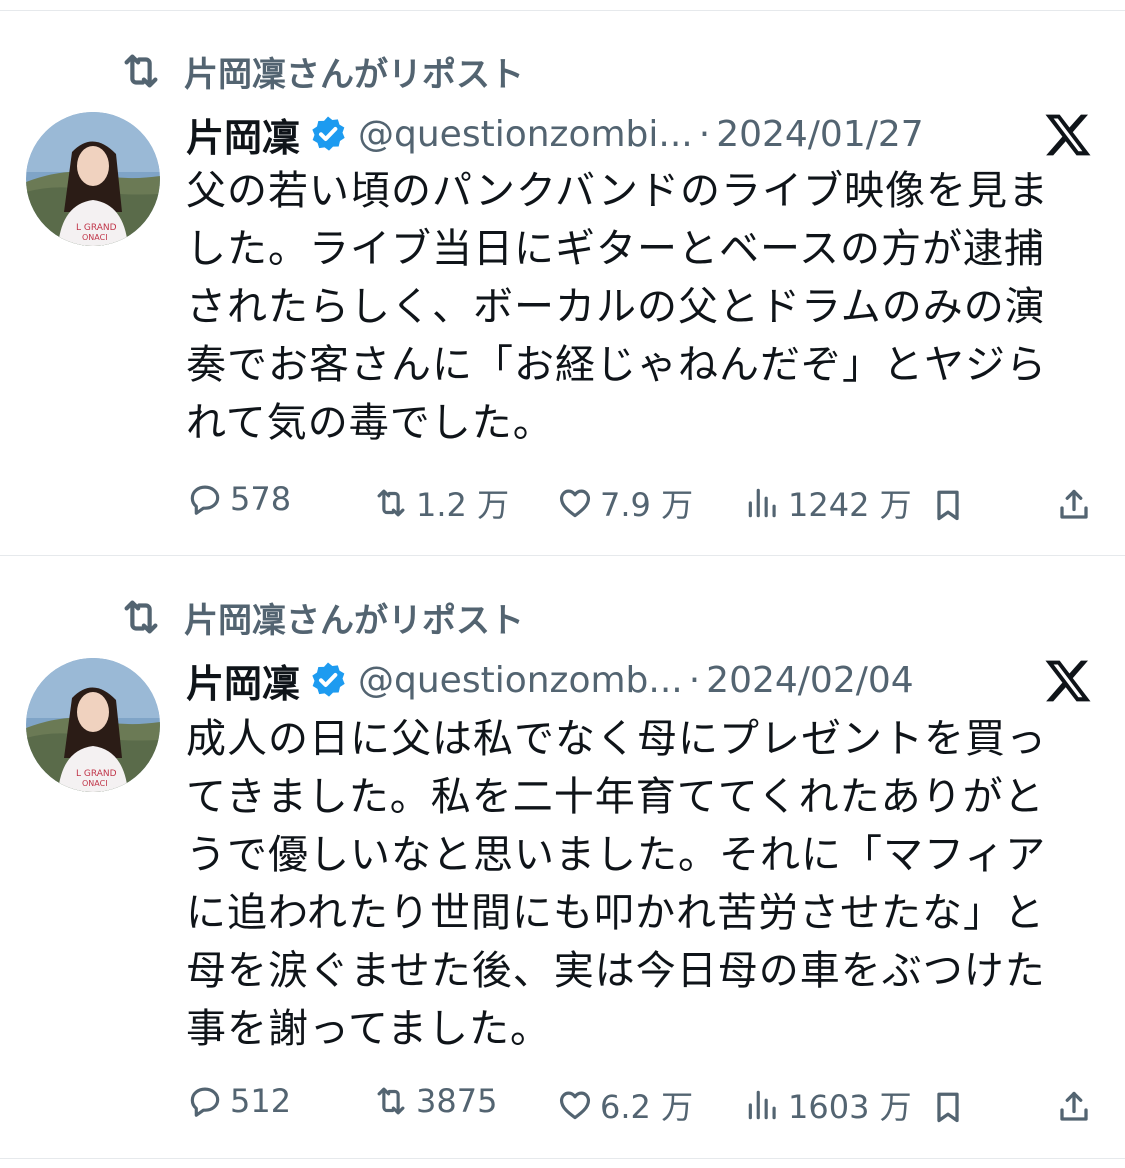 This screenshot has width=1125, height=1168. I want to click on views-count: 1603 万, so click(850, 1107).